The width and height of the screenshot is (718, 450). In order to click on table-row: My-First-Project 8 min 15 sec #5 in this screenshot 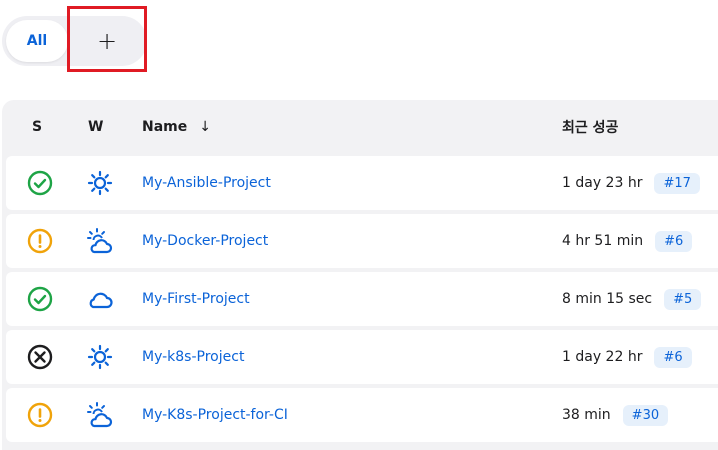, I will do `click(362, 299)`.